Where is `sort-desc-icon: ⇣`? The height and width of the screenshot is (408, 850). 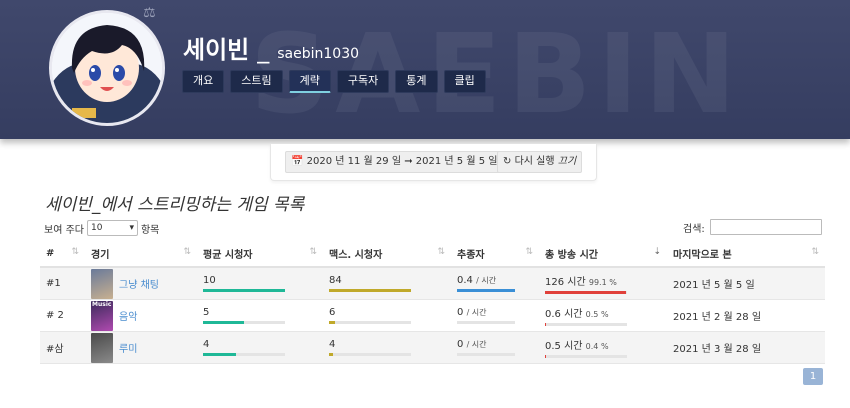
sort-desc-icon: ⇣ is located at coordinates (657, 252).